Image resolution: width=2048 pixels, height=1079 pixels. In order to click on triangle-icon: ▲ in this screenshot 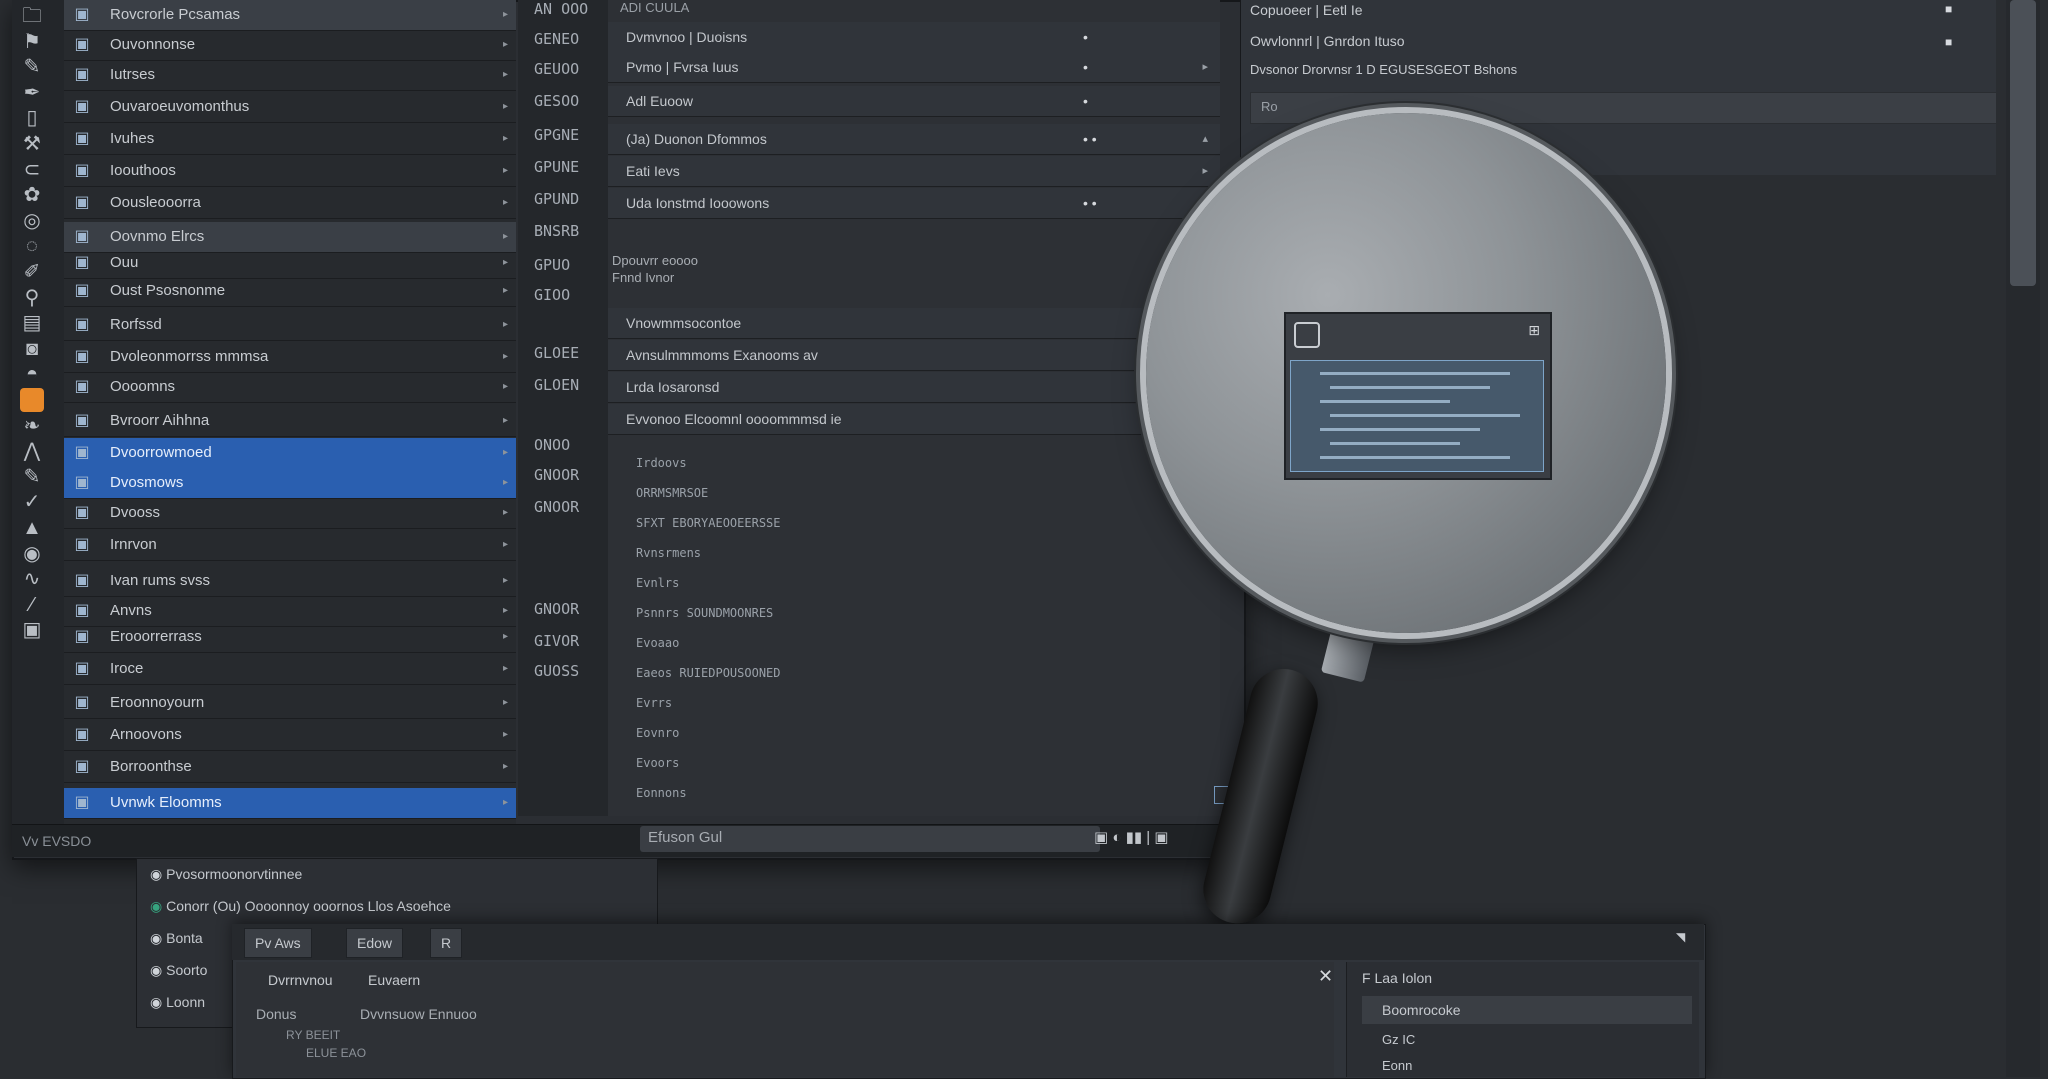, I will do `click(32, 528)`.